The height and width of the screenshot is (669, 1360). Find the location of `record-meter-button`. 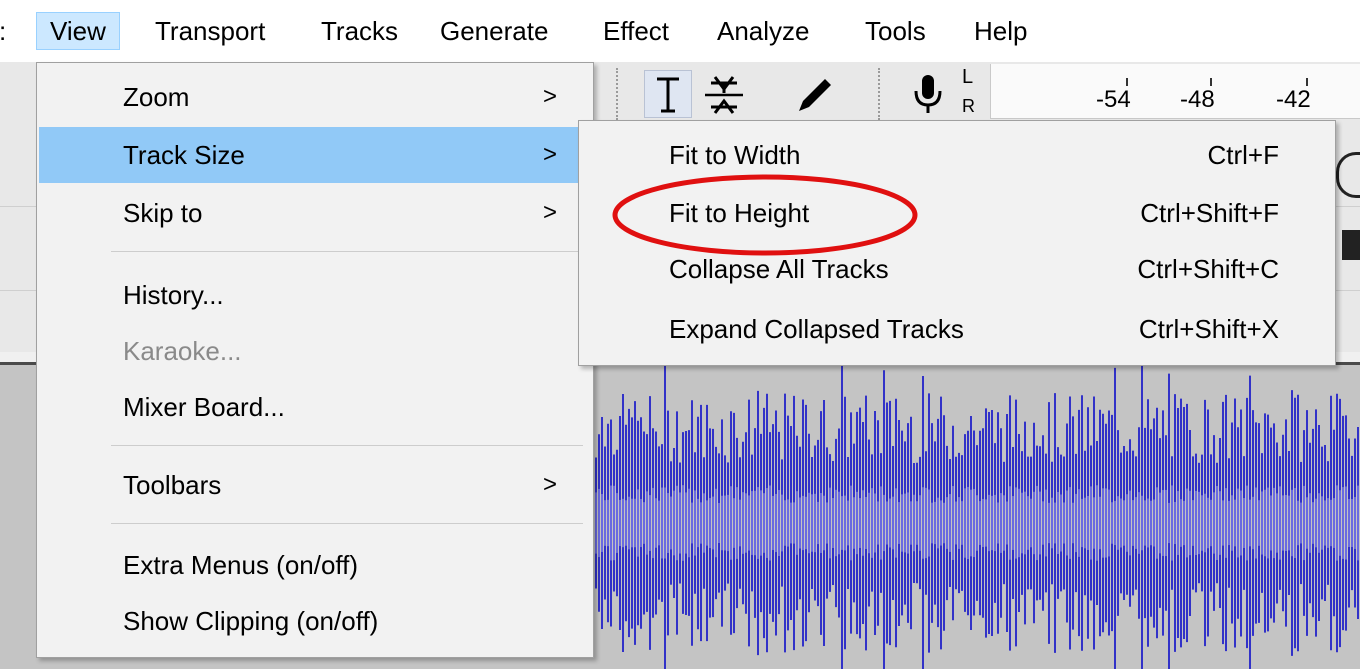

record-meter-button is located at coordinates (928, 94).